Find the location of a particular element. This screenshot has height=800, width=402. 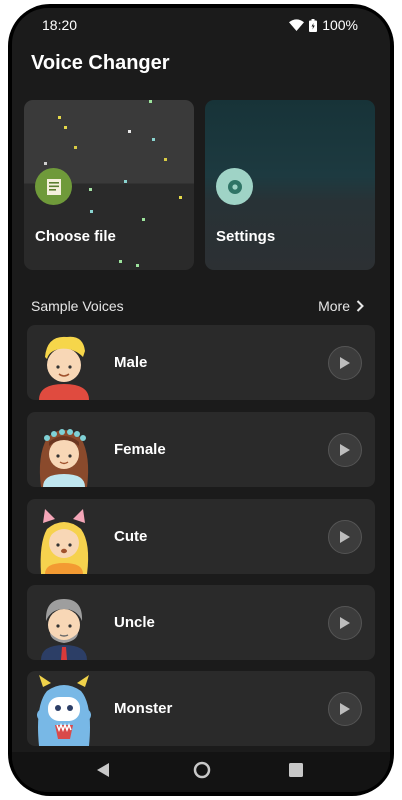

status-icons: 100% is located at coordinates (323, 25).